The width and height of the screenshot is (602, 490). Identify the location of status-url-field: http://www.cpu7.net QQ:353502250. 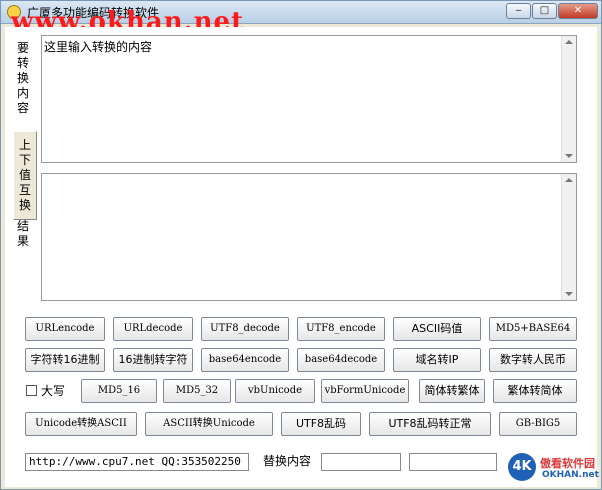
(137, 462).